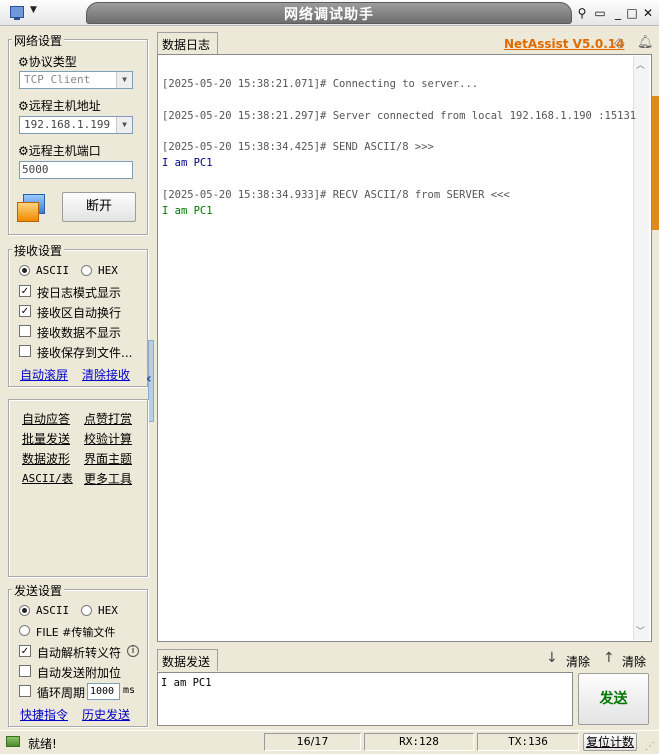 This screenshot has width=659, height=754. I want to click on shortcut-commands-link: 快捷指令, so click(44, 714).